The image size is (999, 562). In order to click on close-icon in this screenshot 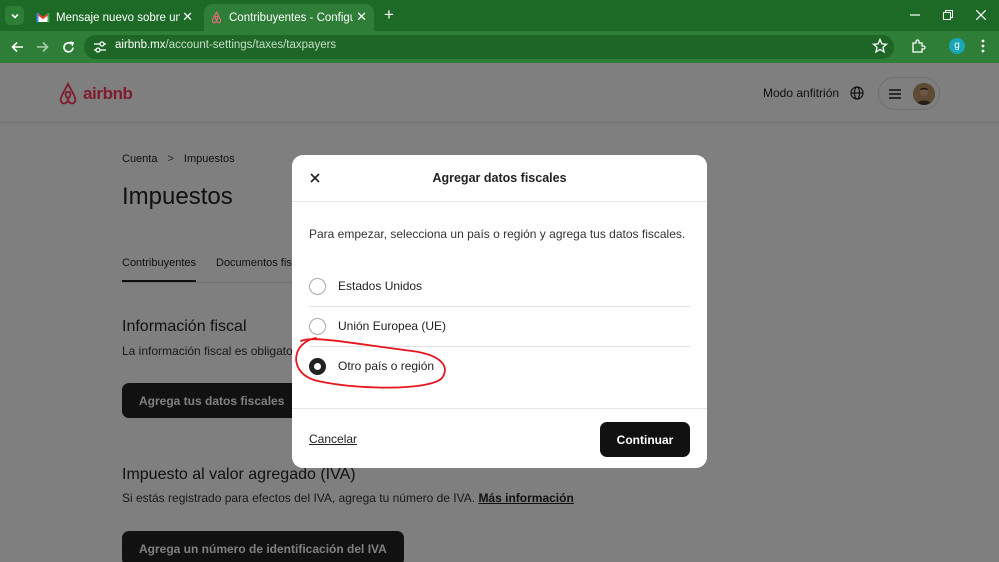, I will do `click(981, 15)`.